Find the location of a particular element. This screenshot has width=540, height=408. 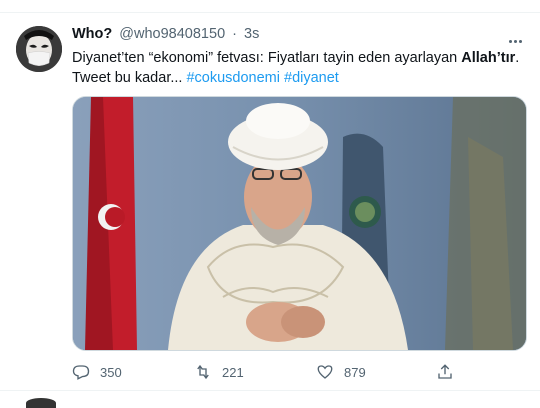

reply-icon is located at coordinates (81, 372).